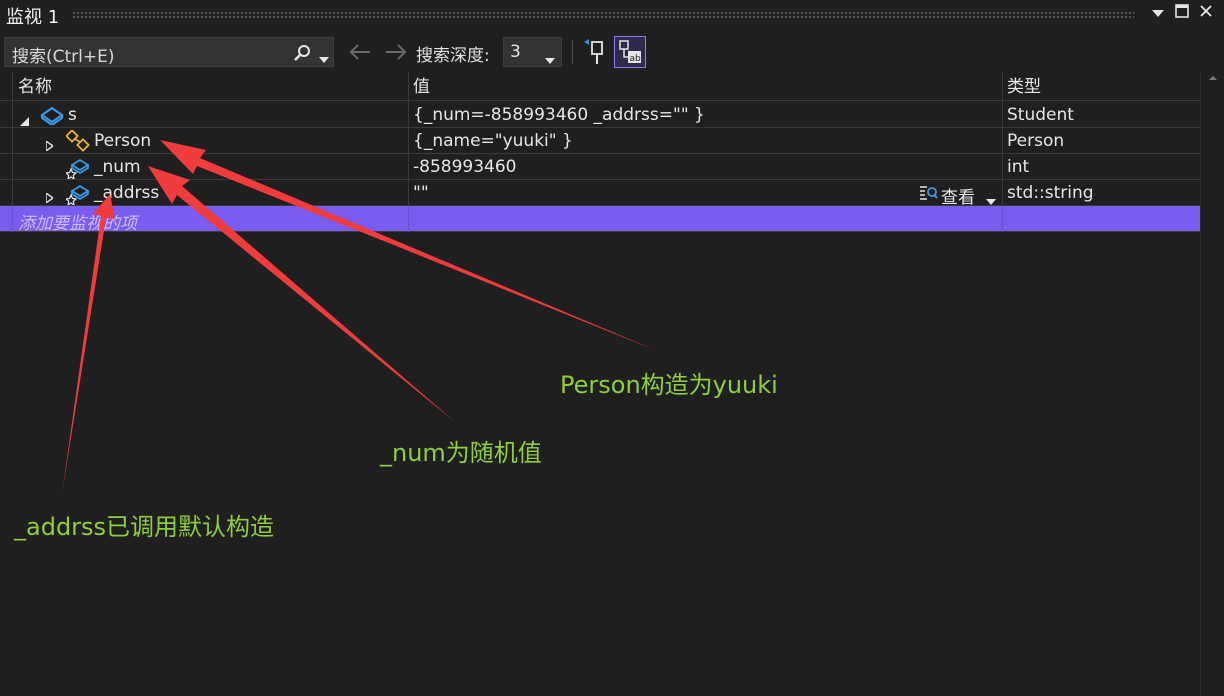 This screenshot has width=1224, height=696. Describe the element at coordinates (572, 52) in the screenshot. I see `toolbar-separator` at that location.